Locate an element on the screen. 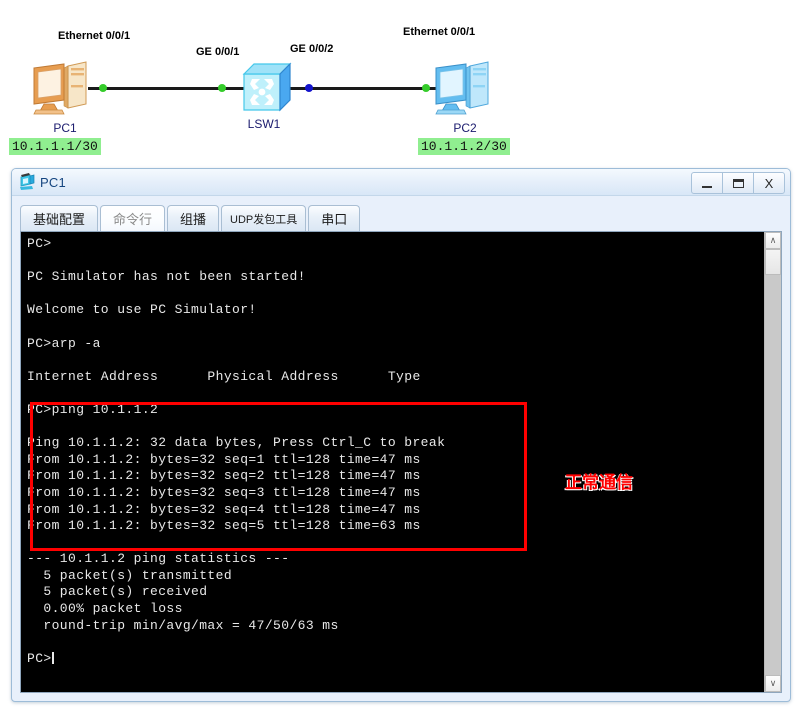 The width and height of the screenshot is (805, 726). tab-multicast: 组播 is located at coordinates (193, 218).